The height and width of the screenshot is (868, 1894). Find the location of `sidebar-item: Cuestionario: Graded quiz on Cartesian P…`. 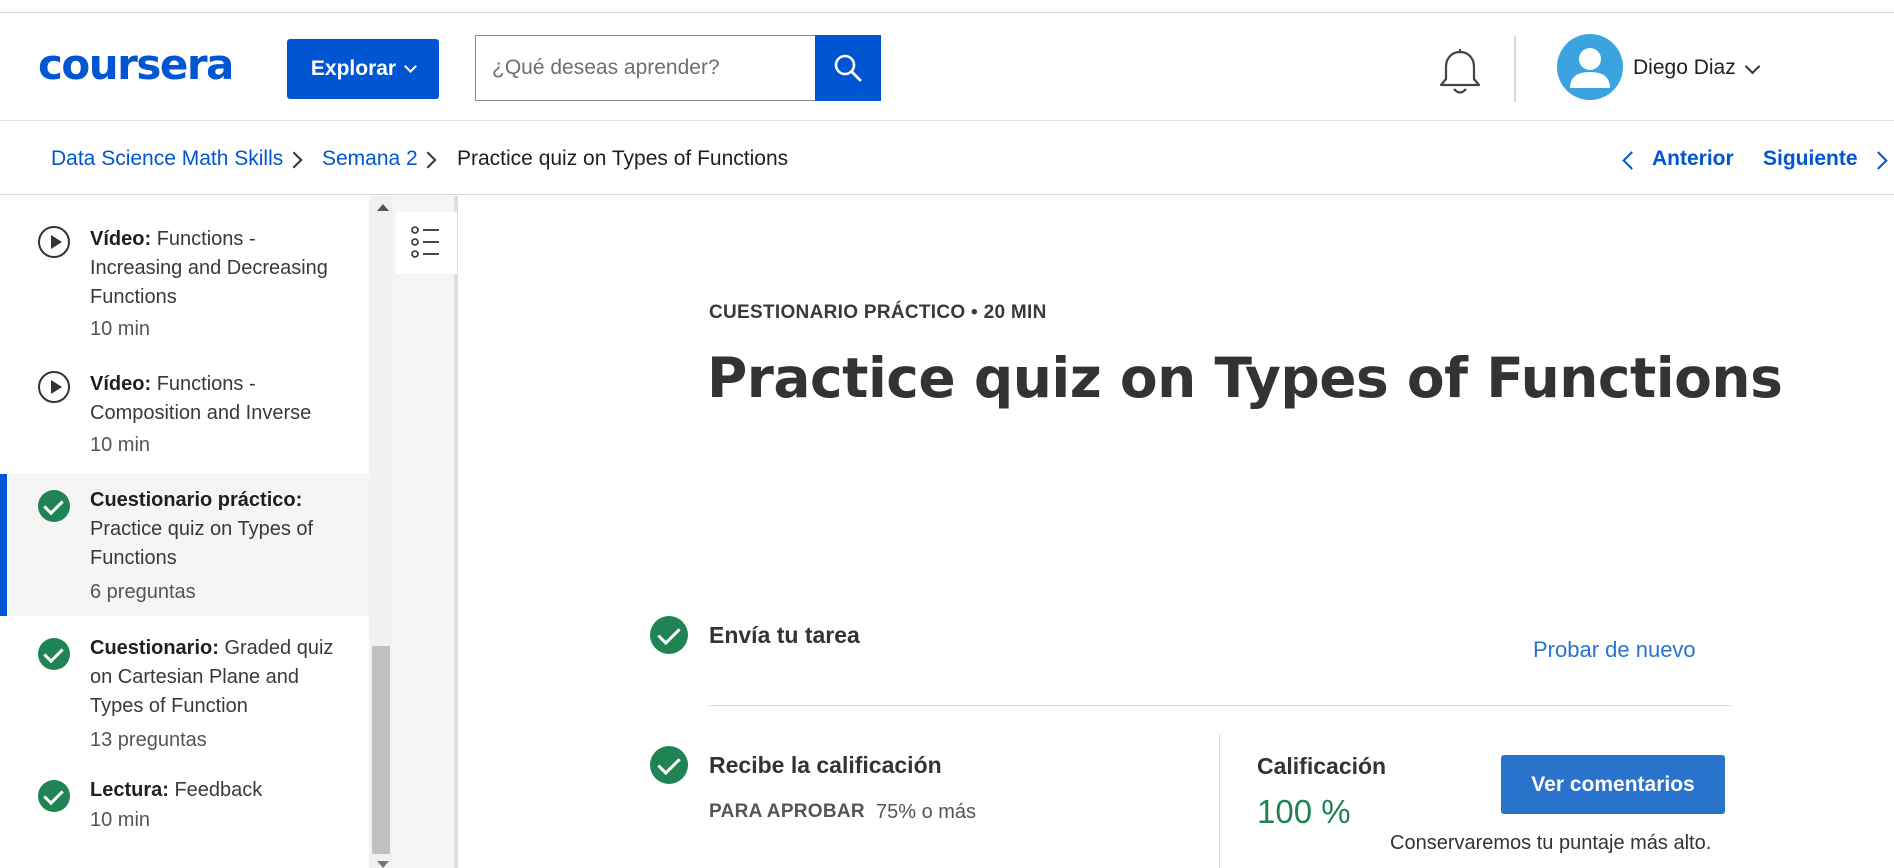

sidebar-item: Cuestionario: Graded quiz on Cartesian P… is located at coordinates (184, 687).